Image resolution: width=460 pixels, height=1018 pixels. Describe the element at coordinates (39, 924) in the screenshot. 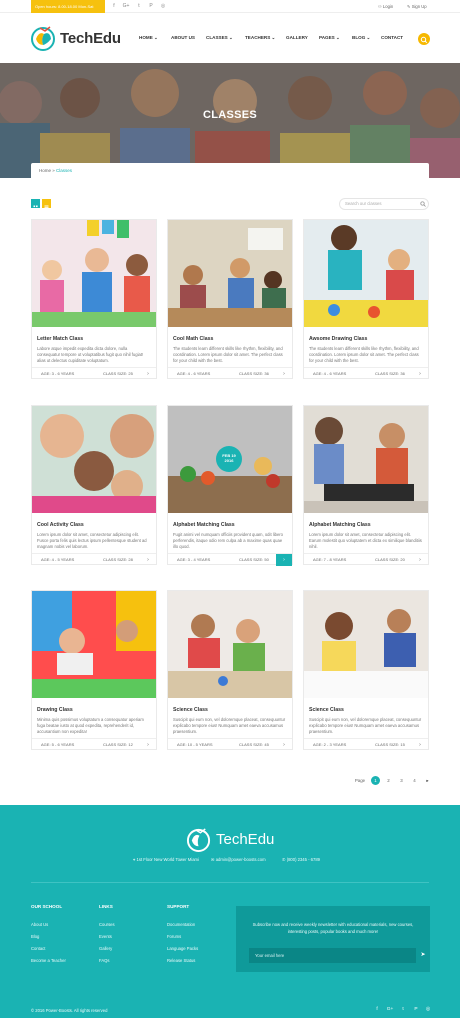

I see `footer-link: About Us` at that location.